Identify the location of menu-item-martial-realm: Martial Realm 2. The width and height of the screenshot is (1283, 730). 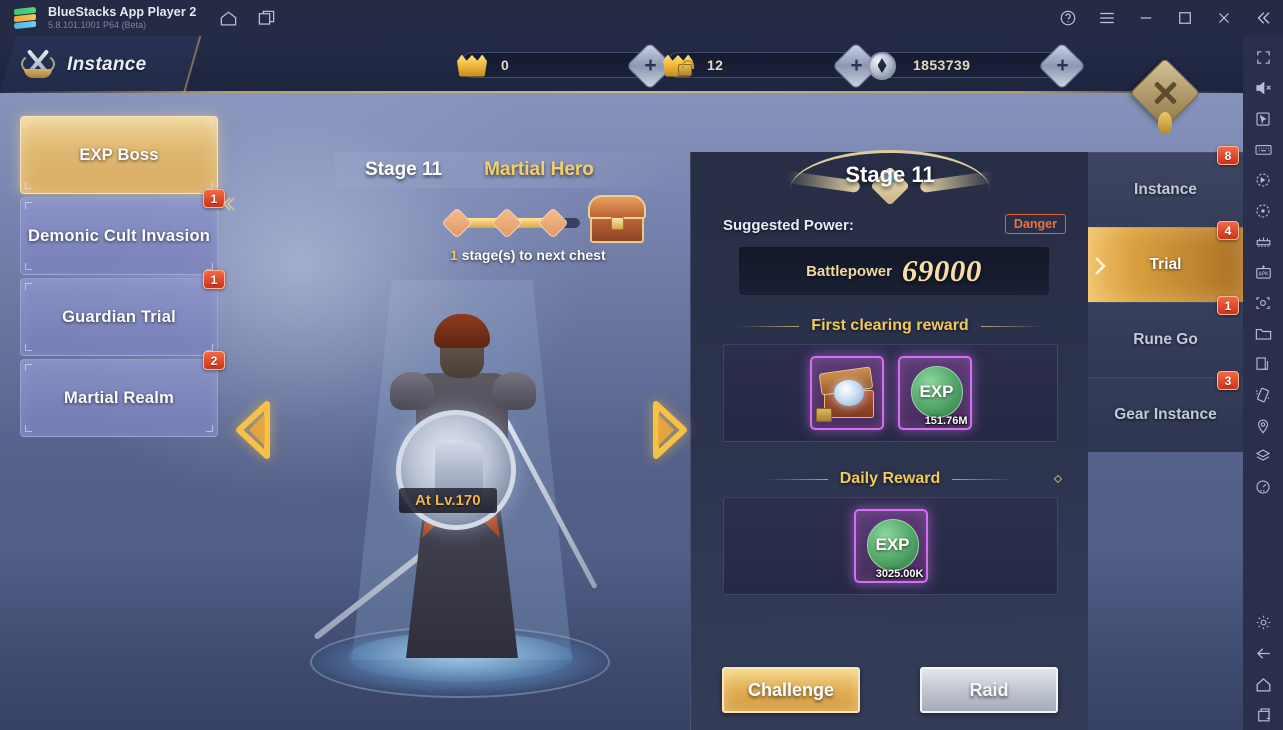
(122, 394).